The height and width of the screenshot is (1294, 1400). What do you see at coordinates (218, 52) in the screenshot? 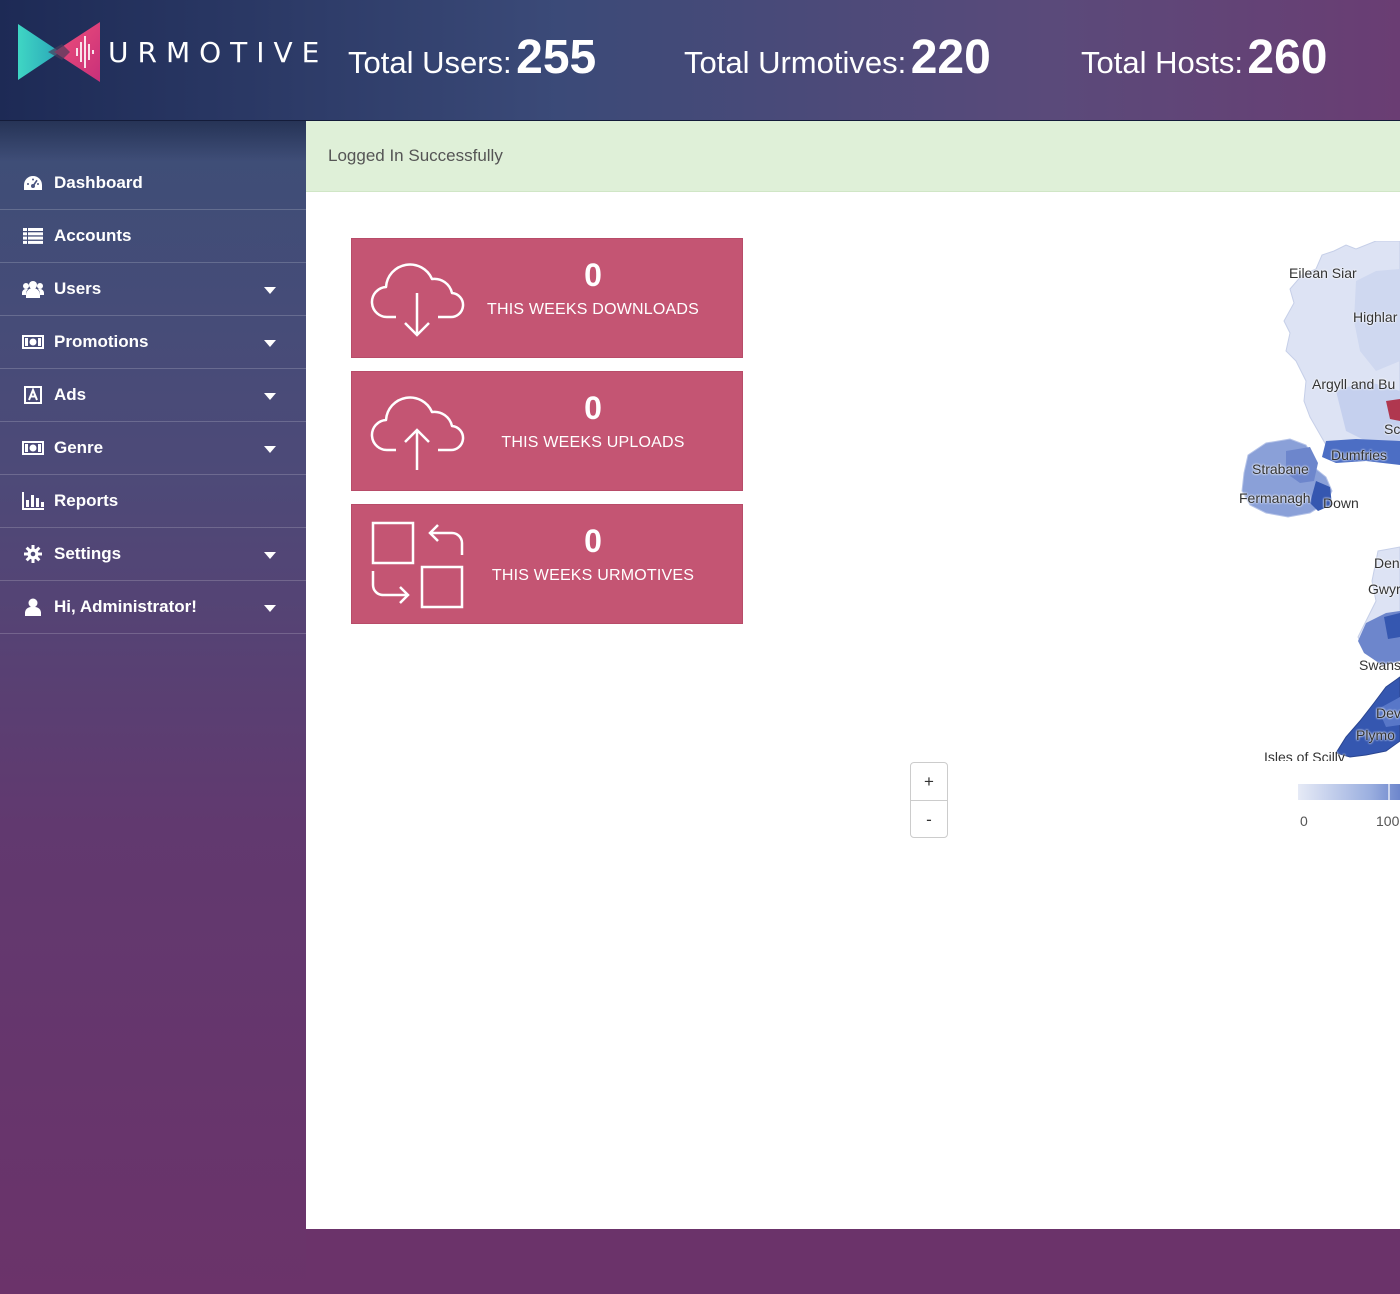
I see `brand-name: URMOTIVE` at bounding box center [218, 52].